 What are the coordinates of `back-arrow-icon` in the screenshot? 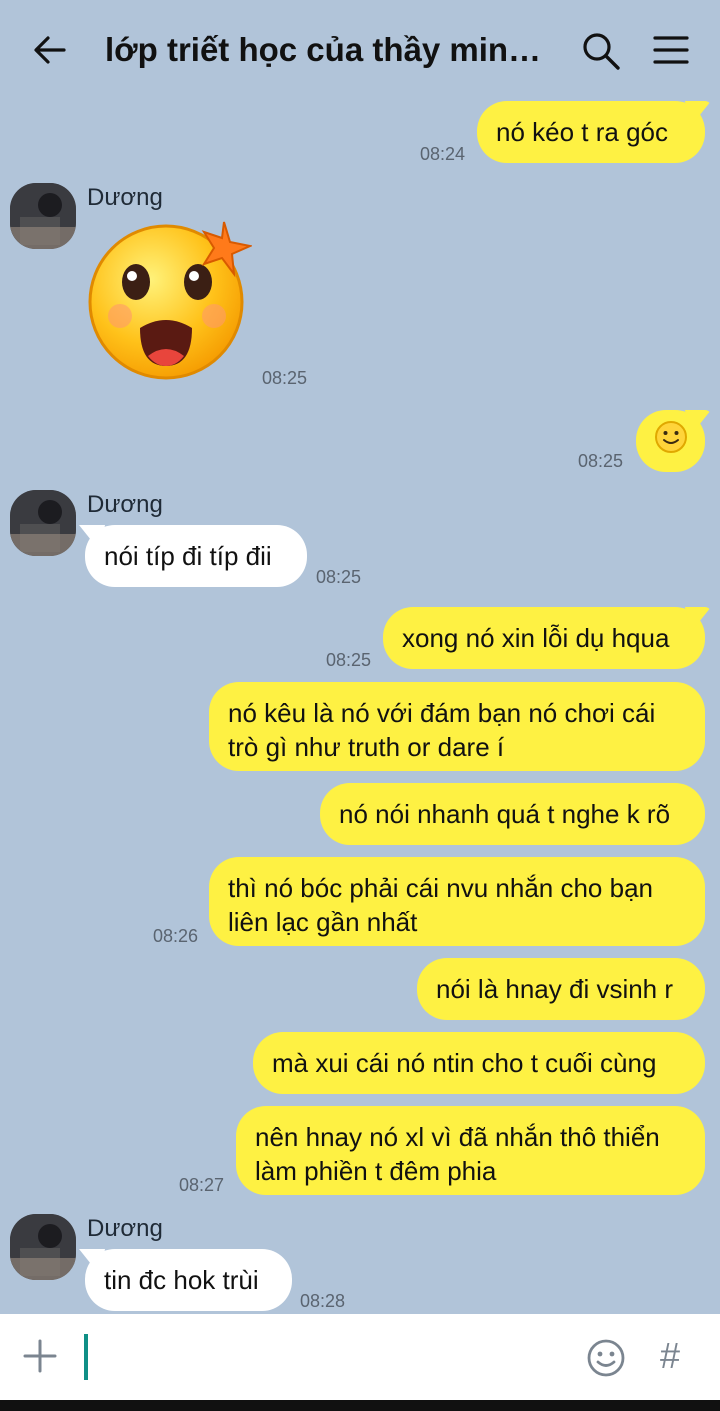 It's located at (50, 50).